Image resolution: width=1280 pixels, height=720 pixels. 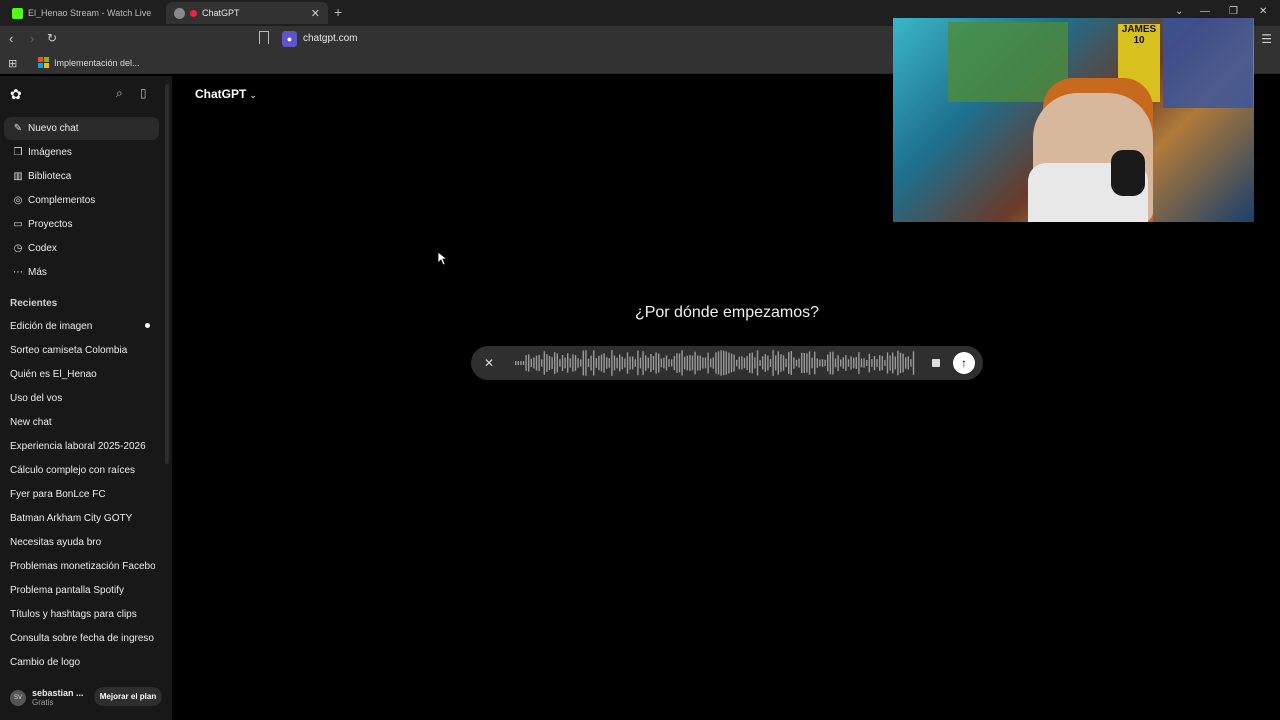 I want to click on restore-button: ❐, so click(x=1233, y=11).